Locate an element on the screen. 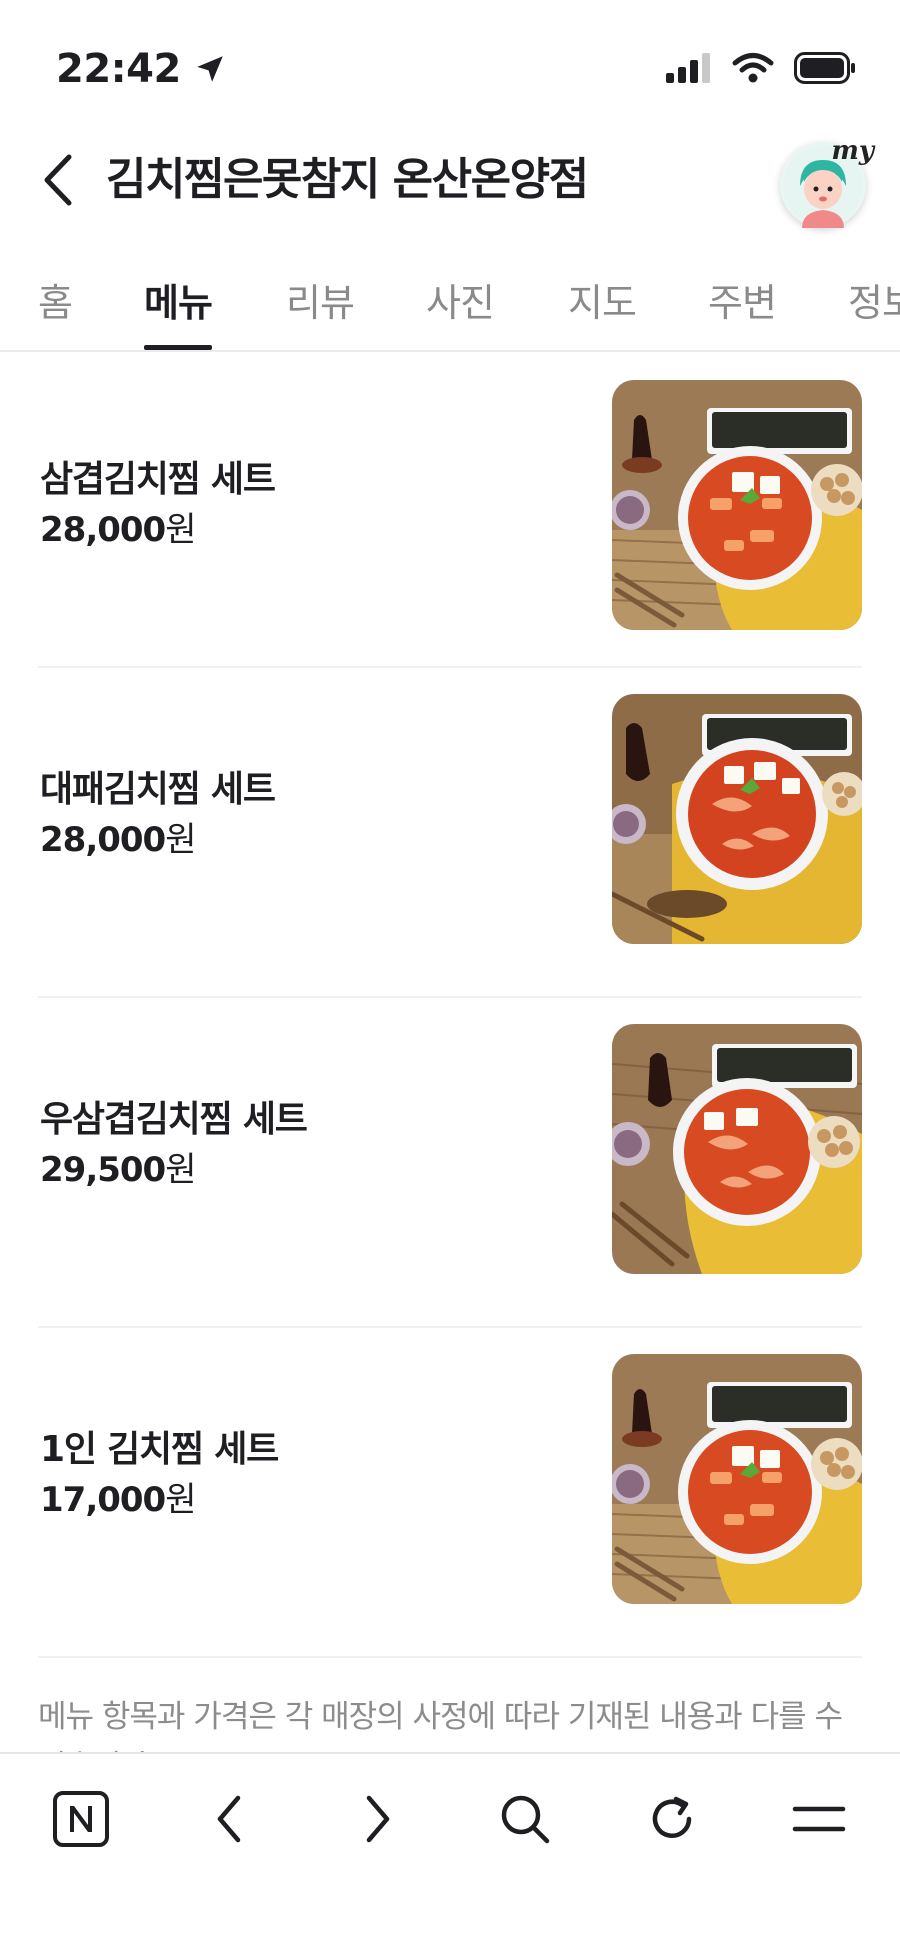 This screenshot has width=900, height=1949. my-label: my is located at coordinates (852, 151).